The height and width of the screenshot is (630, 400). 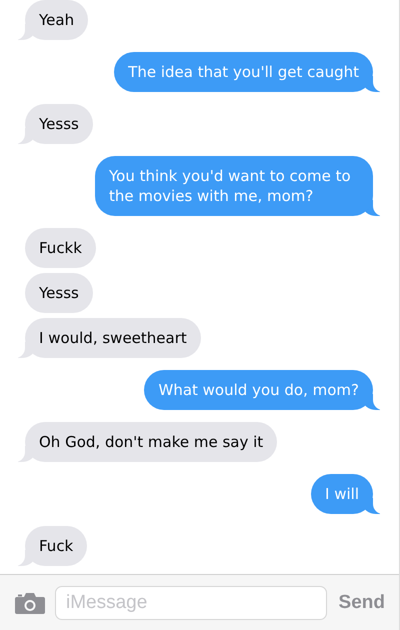 What do you see at coordinates (191, 603) in the screenshot?
I see `message-input: iMessage` at bounding box center [191, 603].